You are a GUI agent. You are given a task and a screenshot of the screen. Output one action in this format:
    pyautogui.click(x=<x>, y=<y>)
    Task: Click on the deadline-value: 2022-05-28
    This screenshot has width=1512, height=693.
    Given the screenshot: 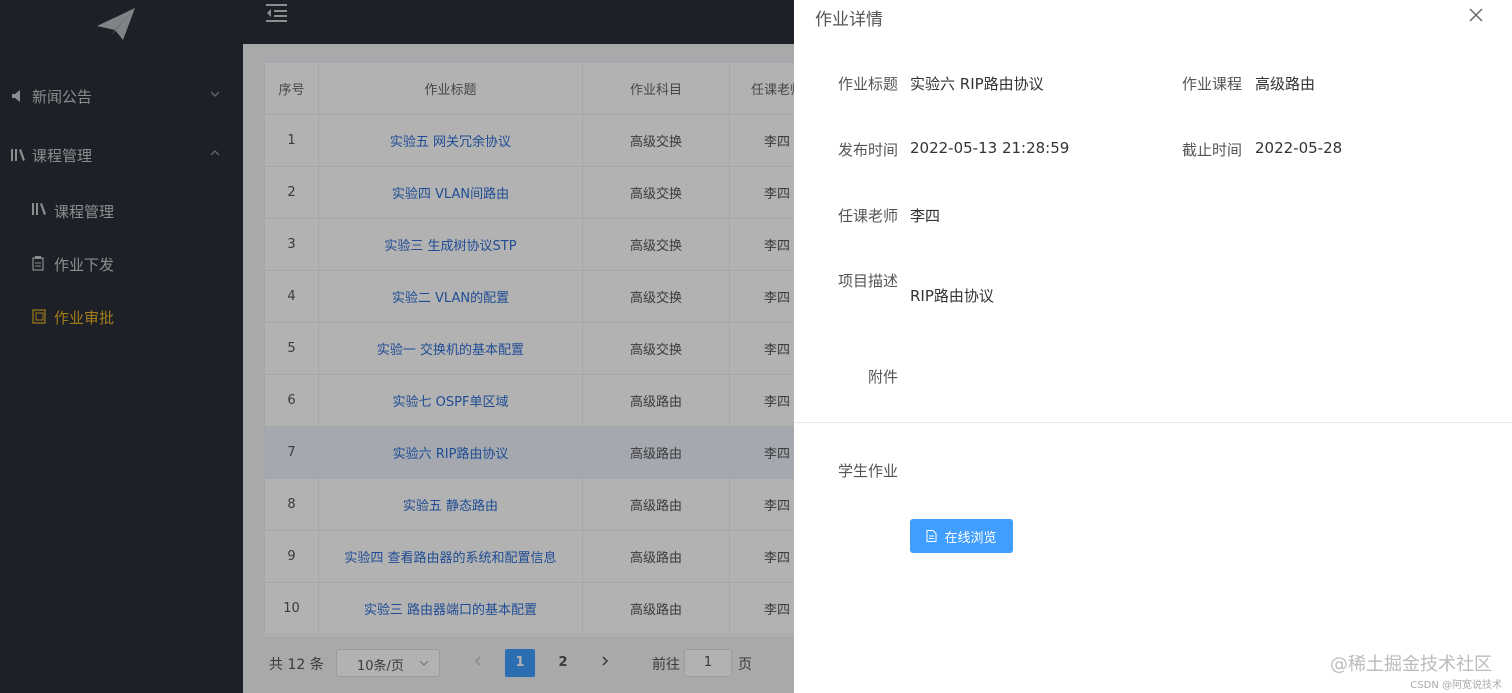 What is the action you would take?
    pyautogui.click(x=1299, y=148)
    